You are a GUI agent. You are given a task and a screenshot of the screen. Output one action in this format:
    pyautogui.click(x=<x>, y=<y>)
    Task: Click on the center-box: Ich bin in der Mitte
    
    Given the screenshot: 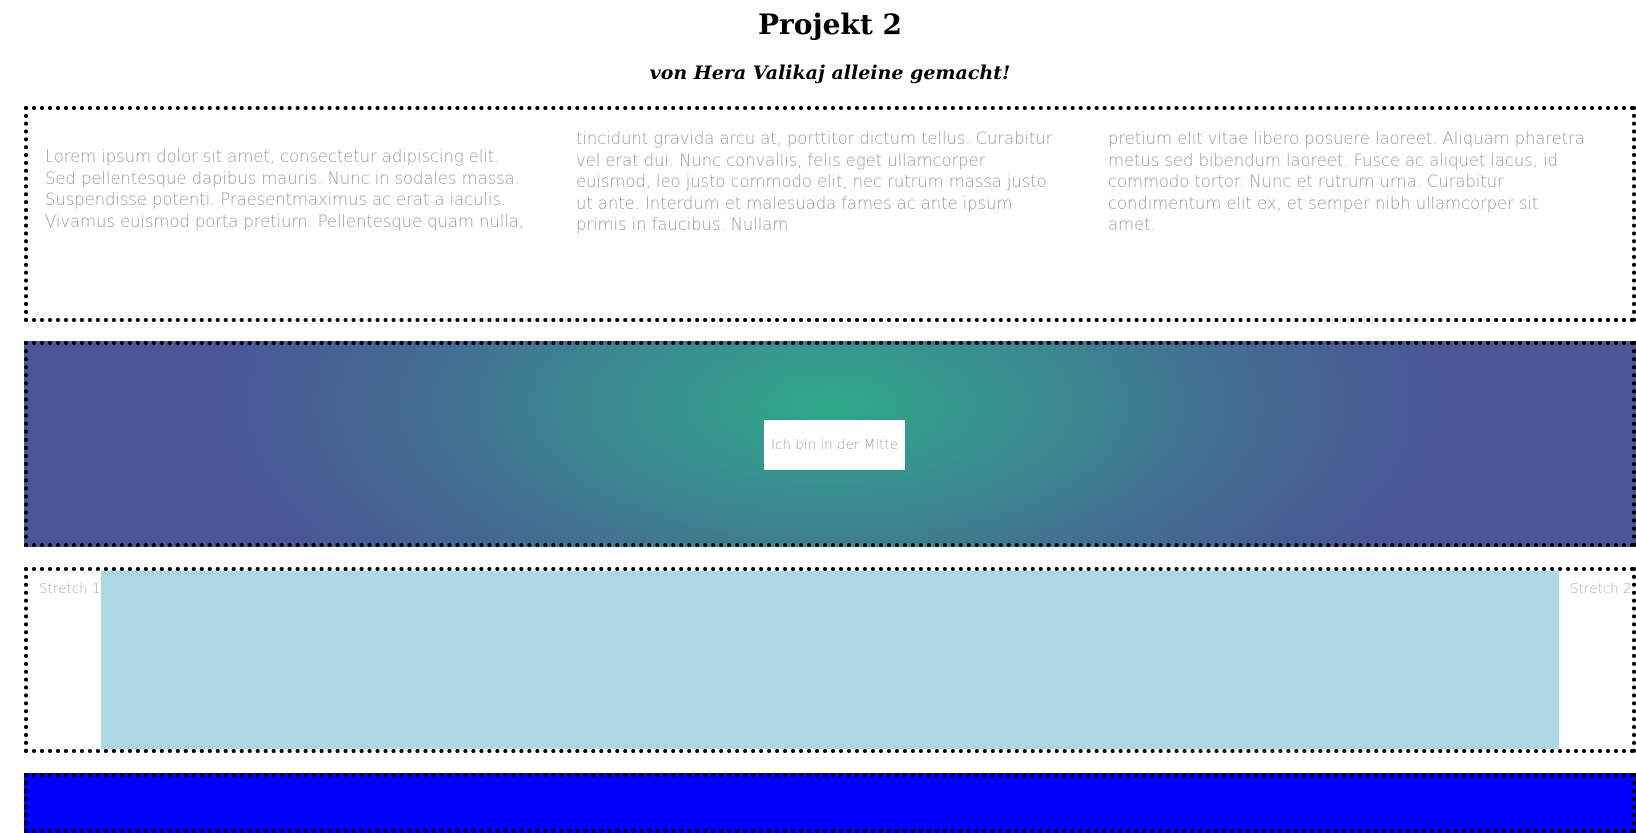 What is the action you would take?
    pyautogui.click(x=834, y=445)
    